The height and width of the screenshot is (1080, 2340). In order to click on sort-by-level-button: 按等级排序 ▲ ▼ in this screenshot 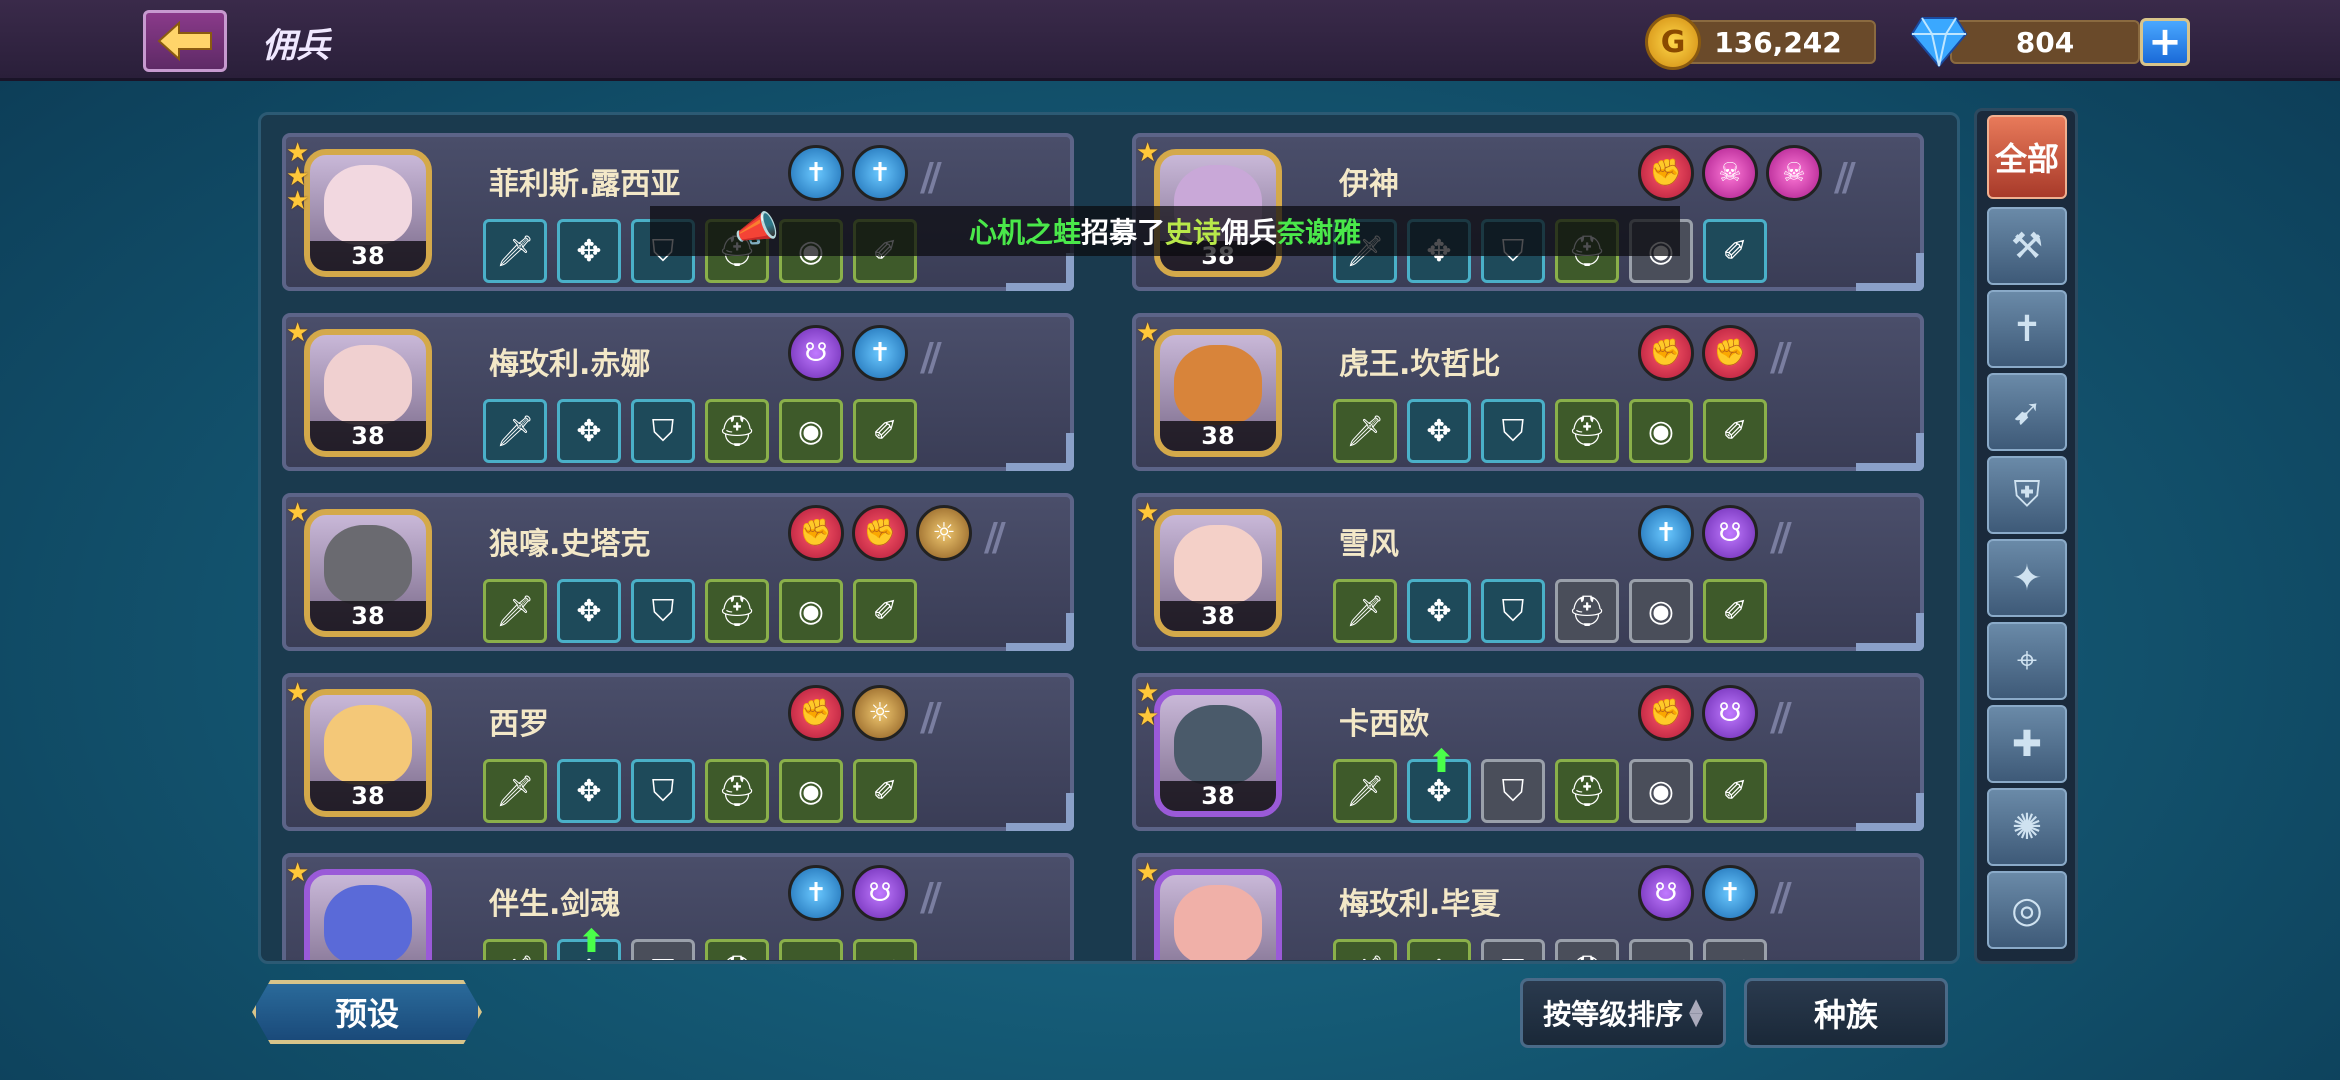, I will do `click(1623, 1013)`.